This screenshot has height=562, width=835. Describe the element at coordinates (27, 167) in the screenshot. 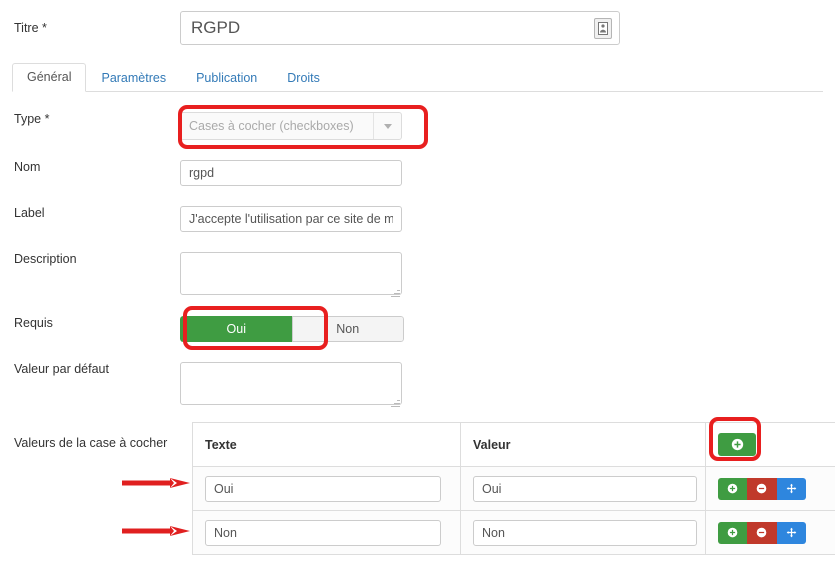

I see `nom-field-label: Nom` at that location.